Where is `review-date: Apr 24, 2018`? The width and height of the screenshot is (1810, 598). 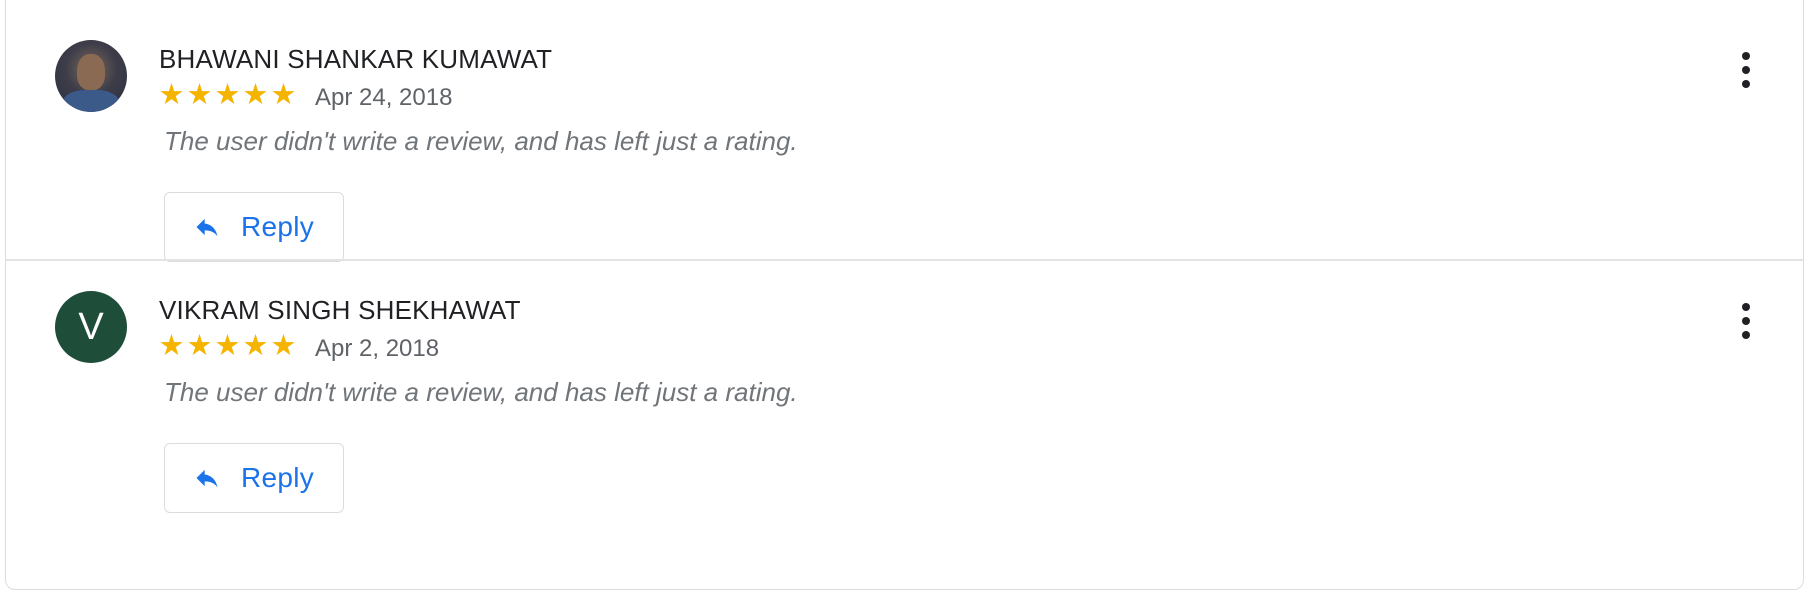
review-date: Apr 24, 2018 is located at coordinates (384, 97).